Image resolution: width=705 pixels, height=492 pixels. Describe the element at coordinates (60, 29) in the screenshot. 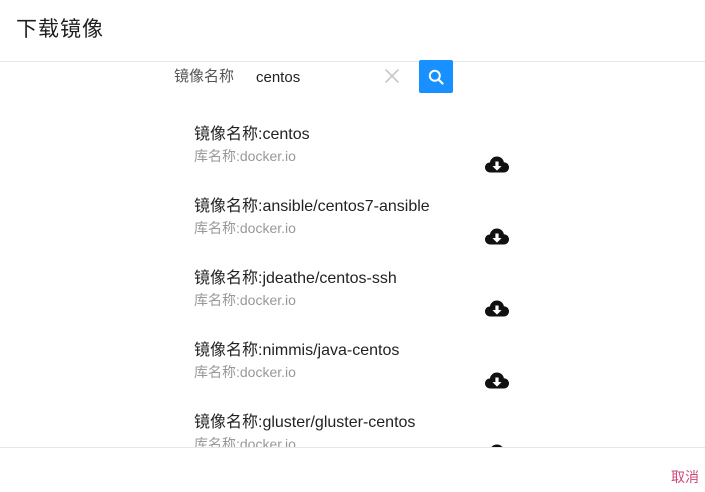

I see `dialog-title: 下载镜像` at that location.